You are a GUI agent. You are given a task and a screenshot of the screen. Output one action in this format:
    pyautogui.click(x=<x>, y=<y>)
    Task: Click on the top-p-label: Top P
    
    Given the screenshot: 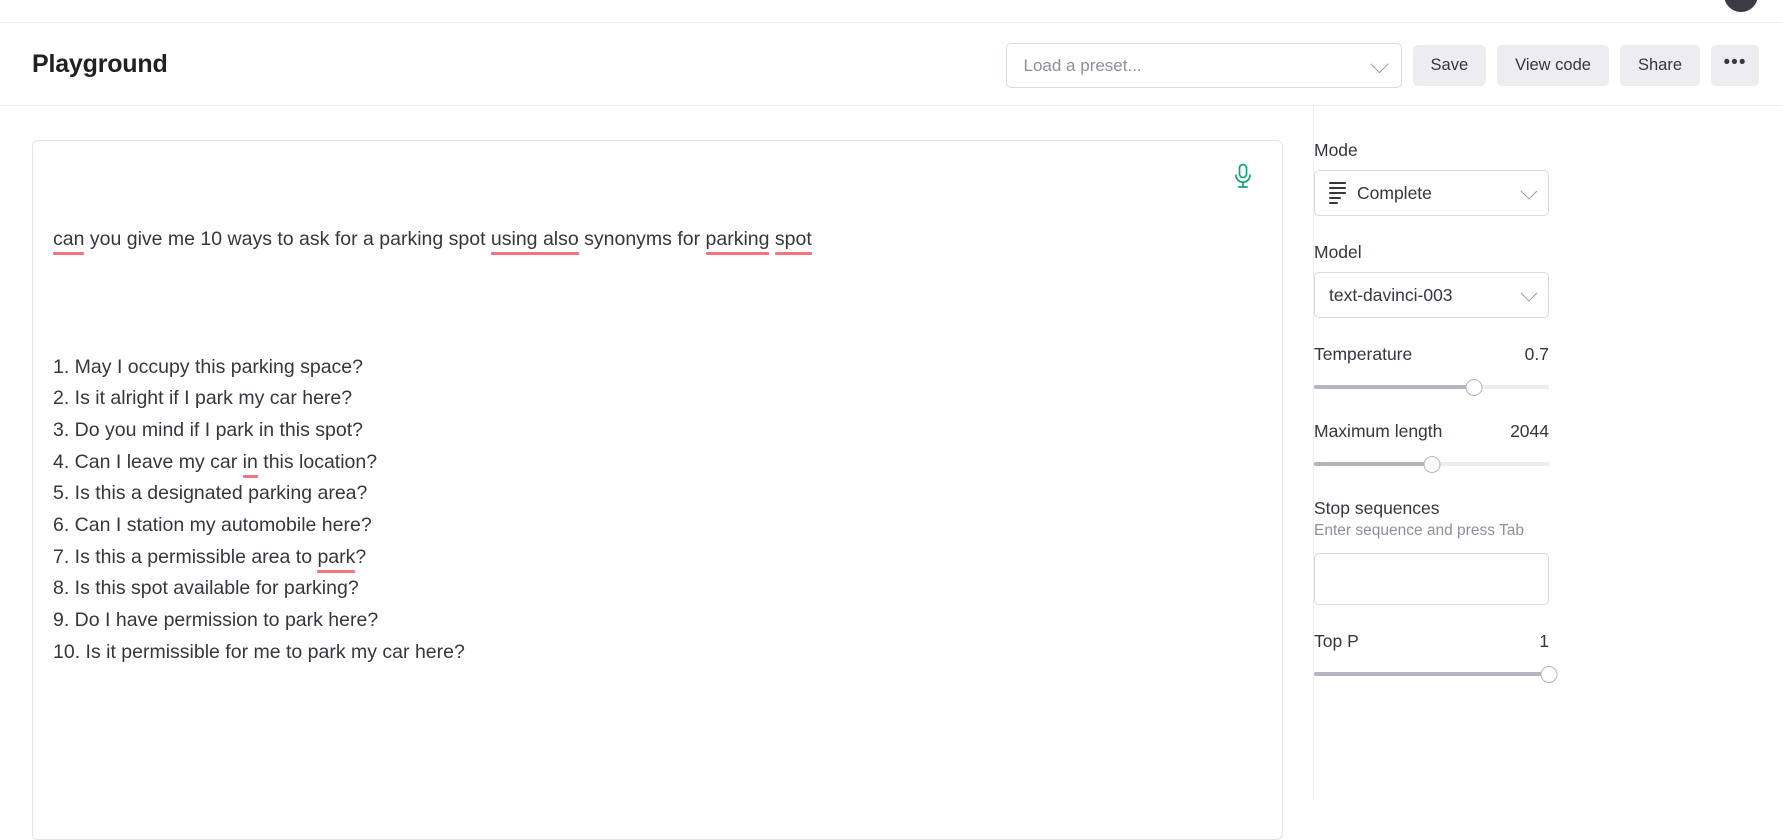 What is the action you would take?
    pyautogui.click(x=1336, y=641)
    